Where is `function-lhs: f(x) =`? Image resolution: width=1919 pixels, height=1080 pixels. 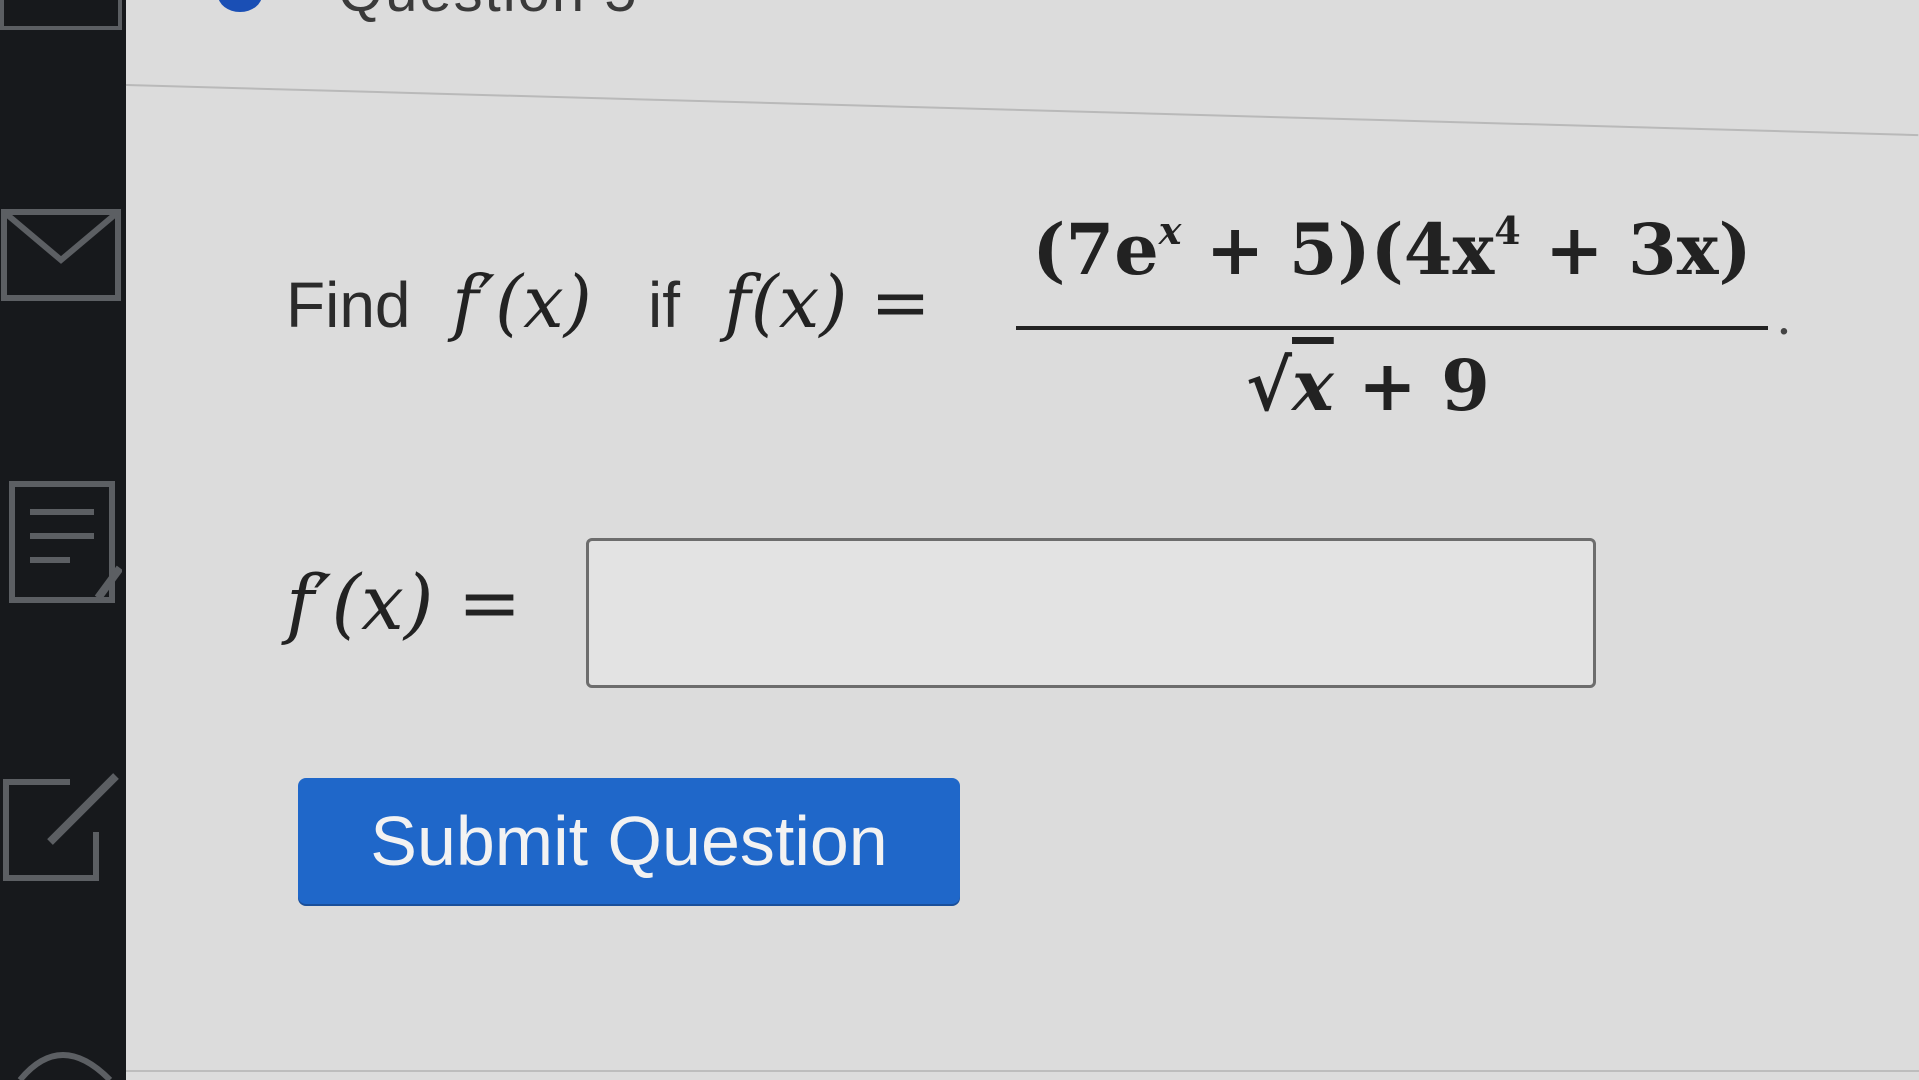
function-lhs: f(x) = is located at coordinates (827, 302).